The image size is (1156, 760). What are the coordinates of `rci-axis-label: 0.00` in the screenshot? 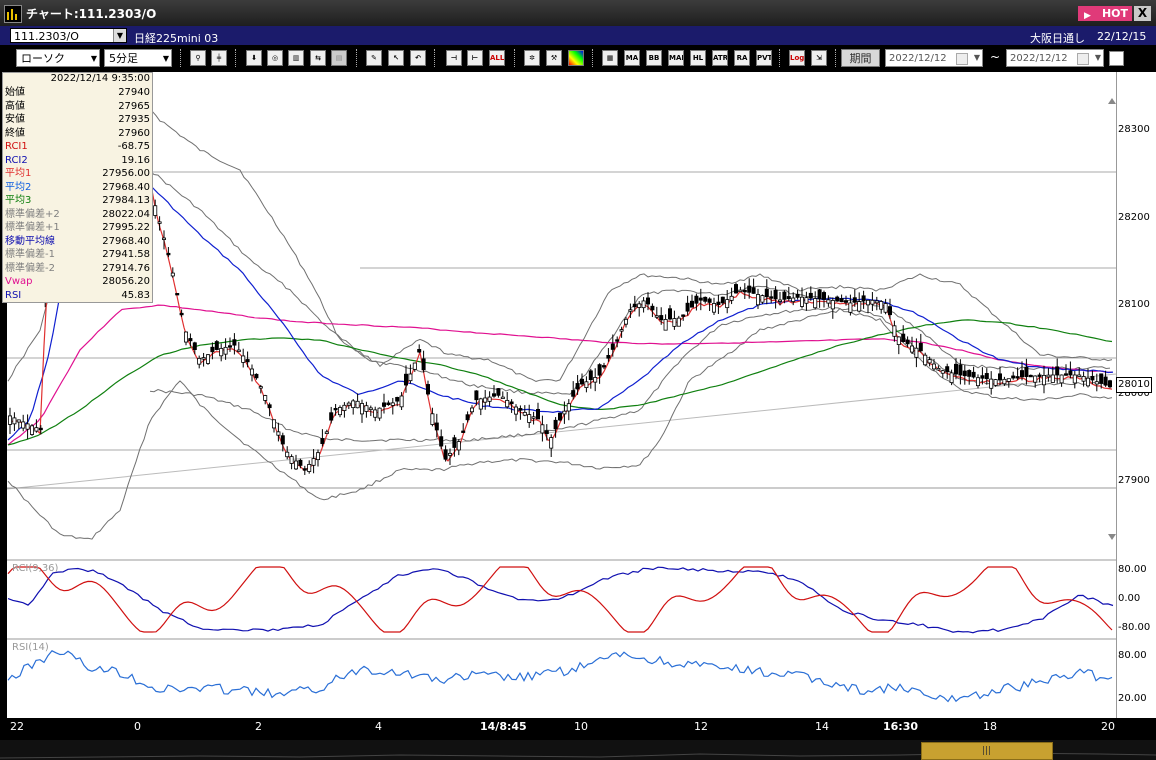 It's located at (1129, 598).